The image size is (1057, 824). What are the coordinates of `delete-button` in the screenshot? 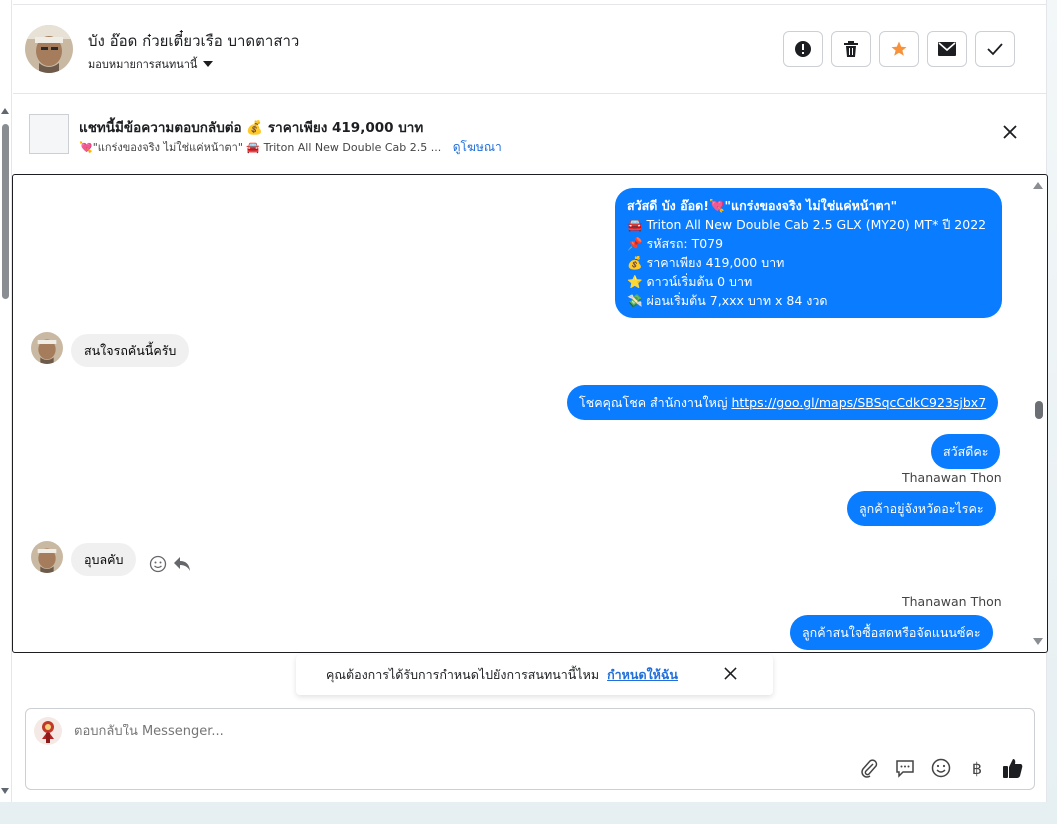 It's located at (851, 49).